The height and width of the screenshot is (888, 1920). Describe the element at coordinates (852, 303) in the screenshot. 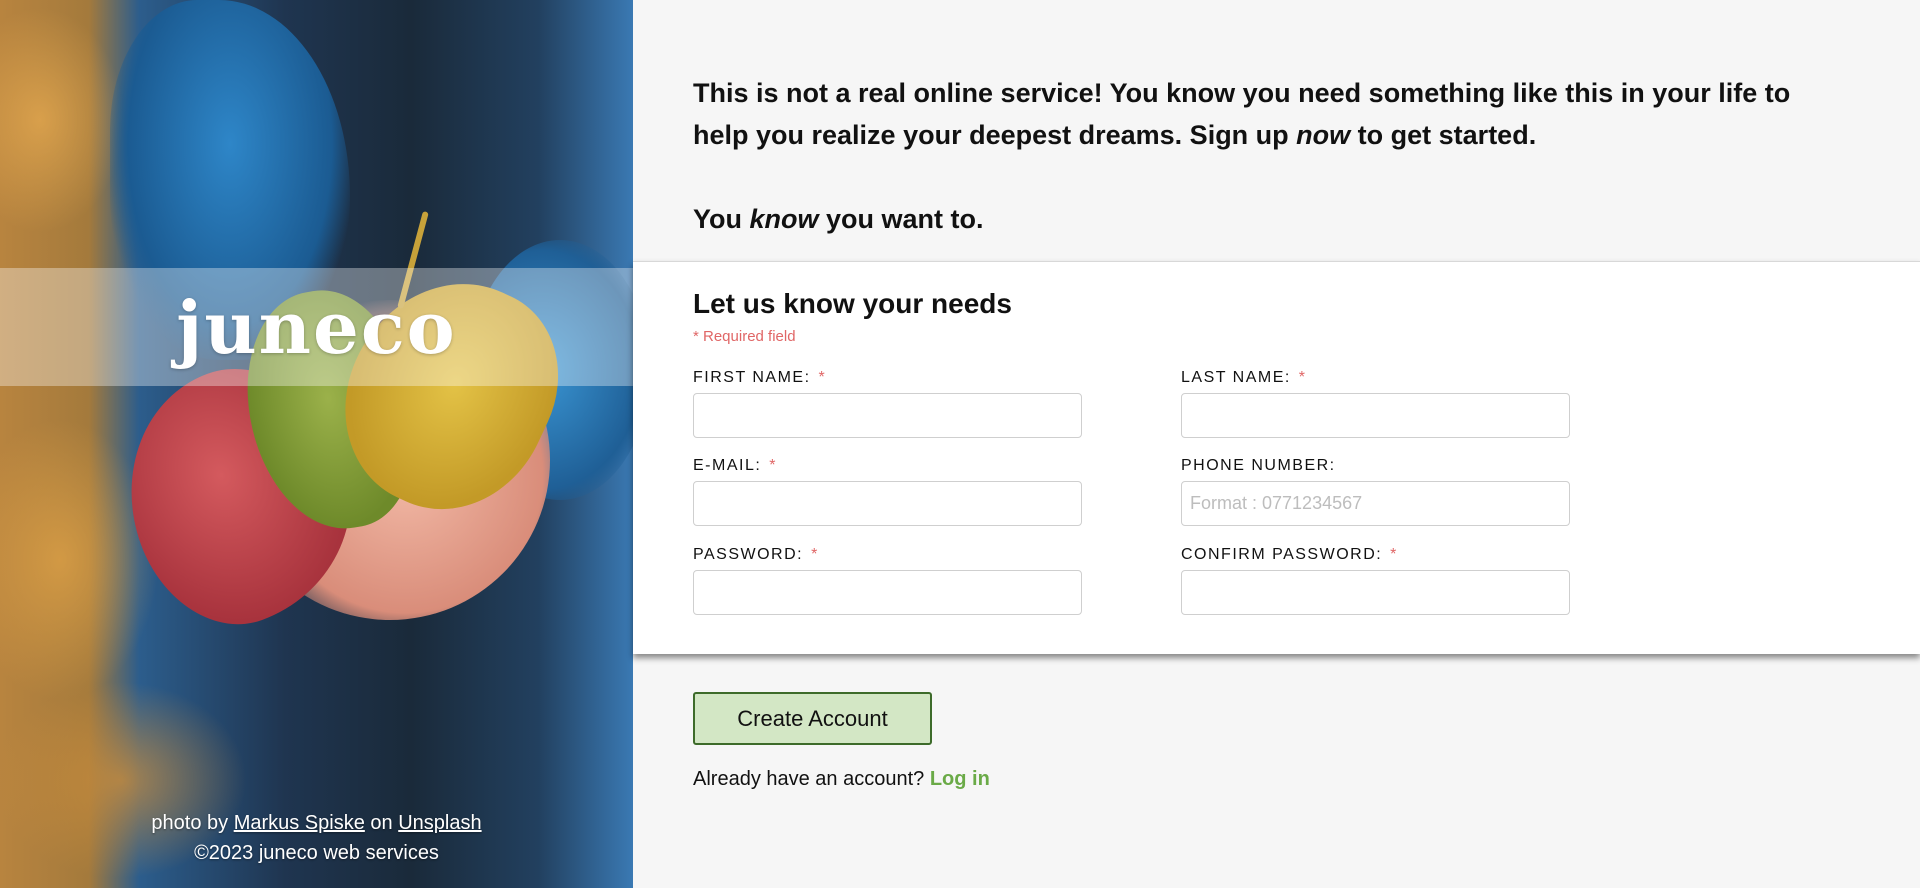

I see `form-title: Let us know your needs` at that location.